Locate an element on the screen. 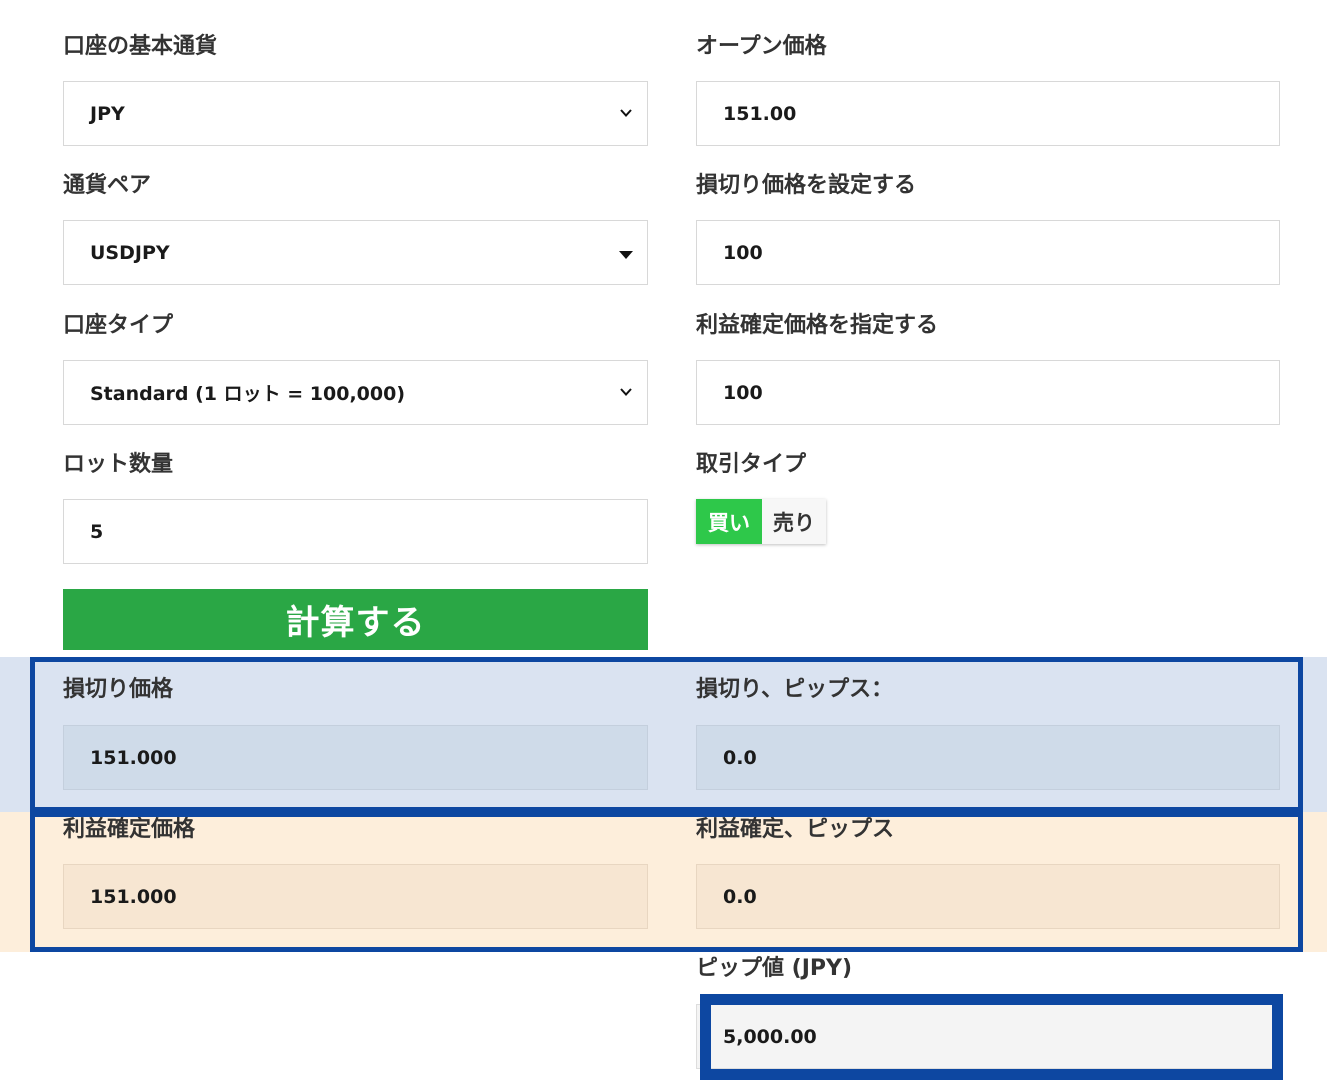  stop-loss-pips-label: 損切り、ピップス： is located at coordinates (795, 689).